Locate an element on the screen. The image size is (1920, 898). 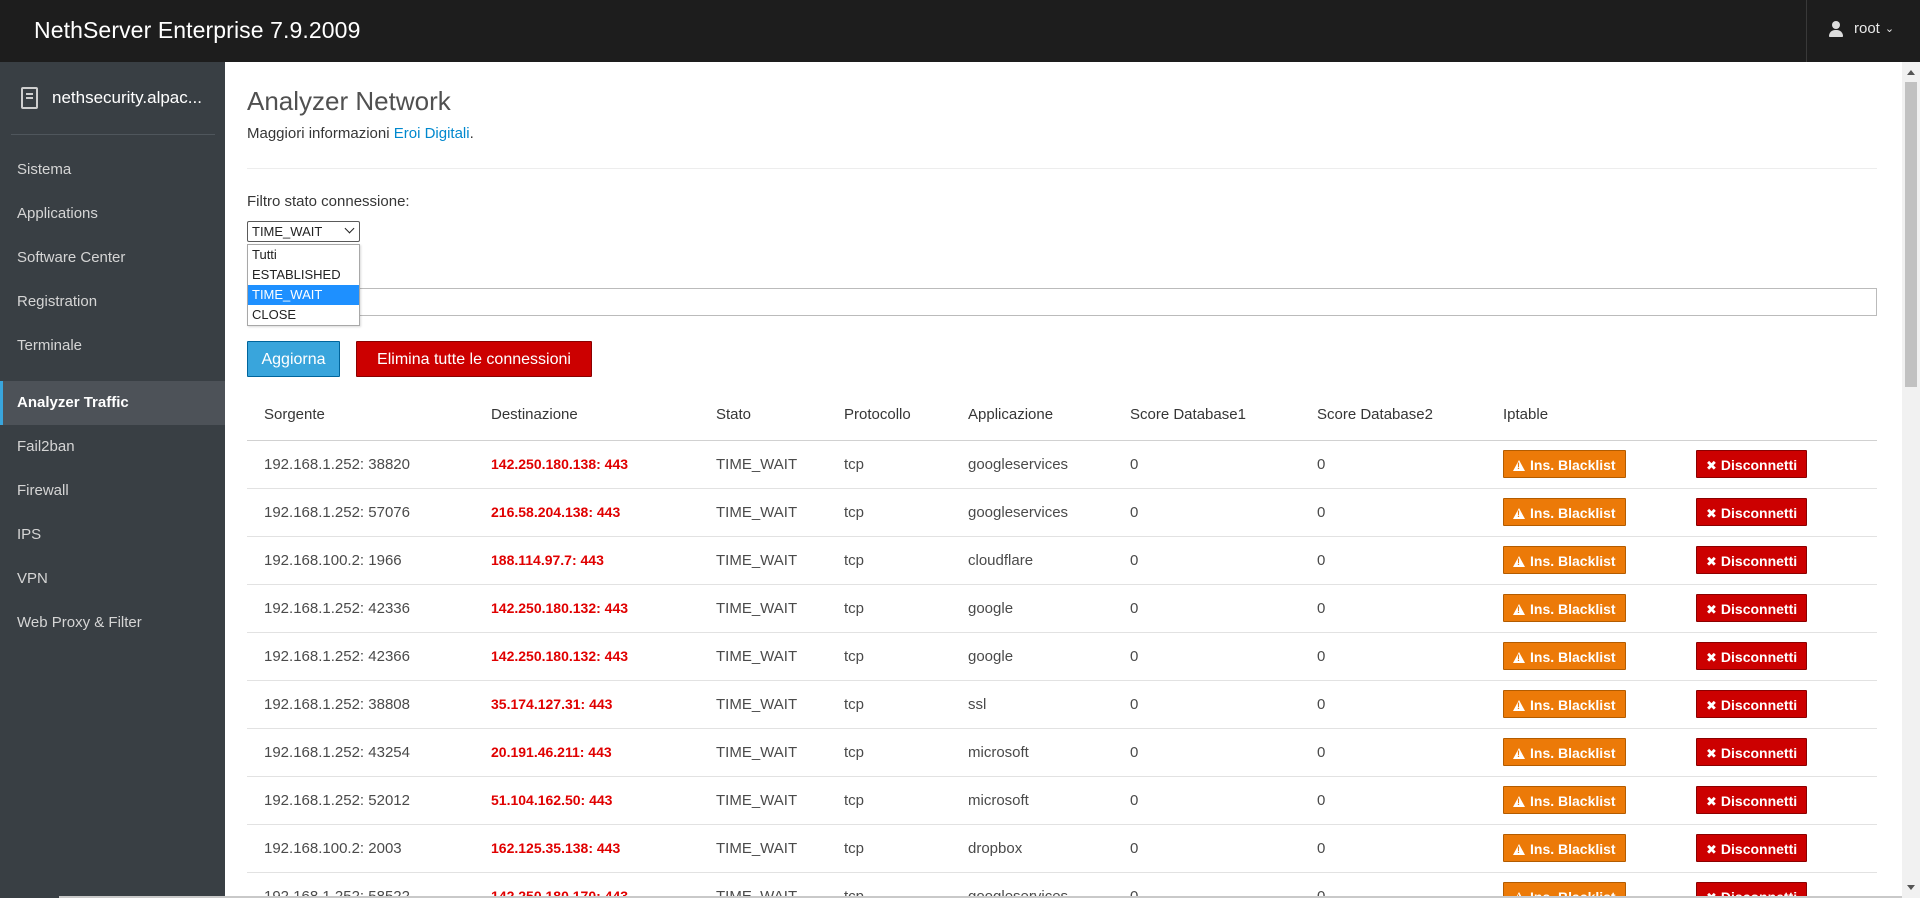
column-header: Sorgente is located at coordinates (360, 415).